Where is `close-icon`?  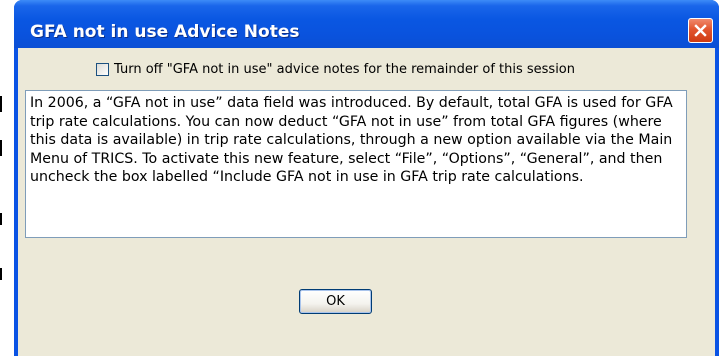 close-icon is located at coordinates (700, 30).